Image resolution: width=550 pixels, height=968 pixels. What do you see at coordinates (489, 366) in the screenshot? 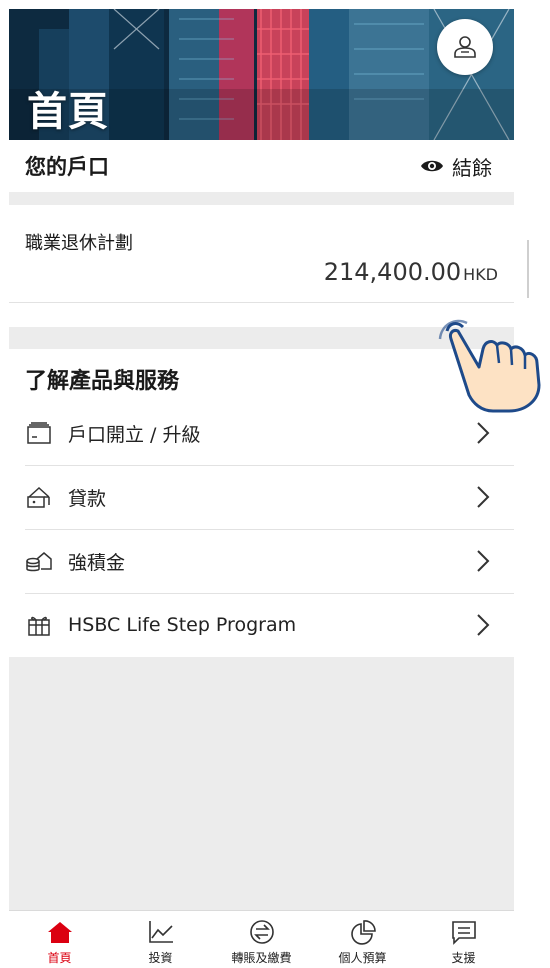
I see `tap-hand-icon` at bounding box center [489, 366].